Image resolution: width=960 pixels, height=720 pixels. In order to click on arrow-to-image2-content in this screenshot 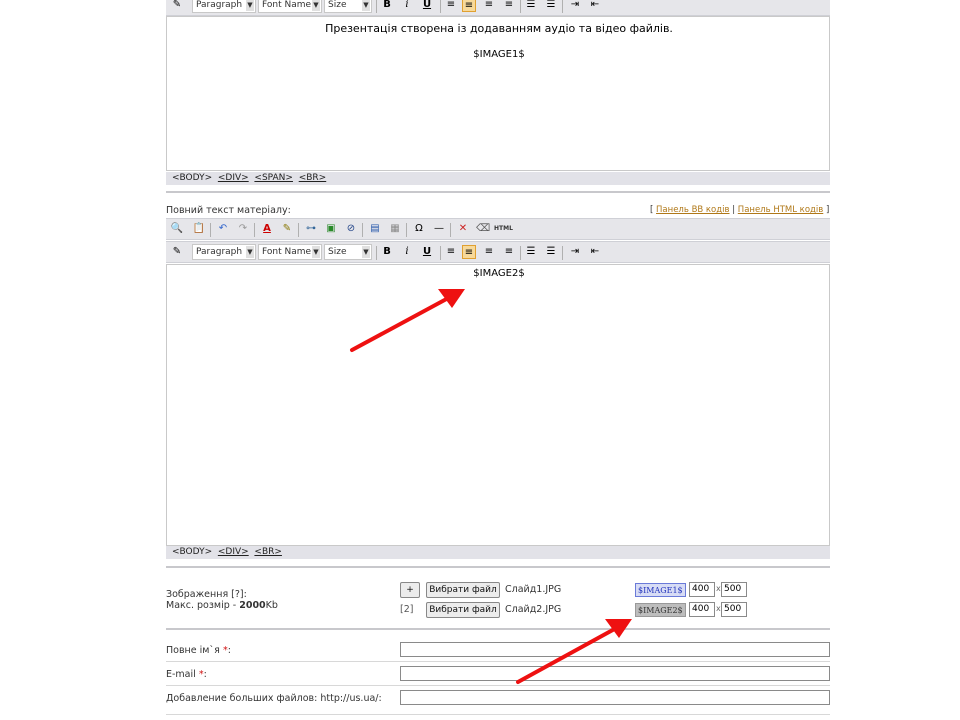, I will do `click(407, 320)`.